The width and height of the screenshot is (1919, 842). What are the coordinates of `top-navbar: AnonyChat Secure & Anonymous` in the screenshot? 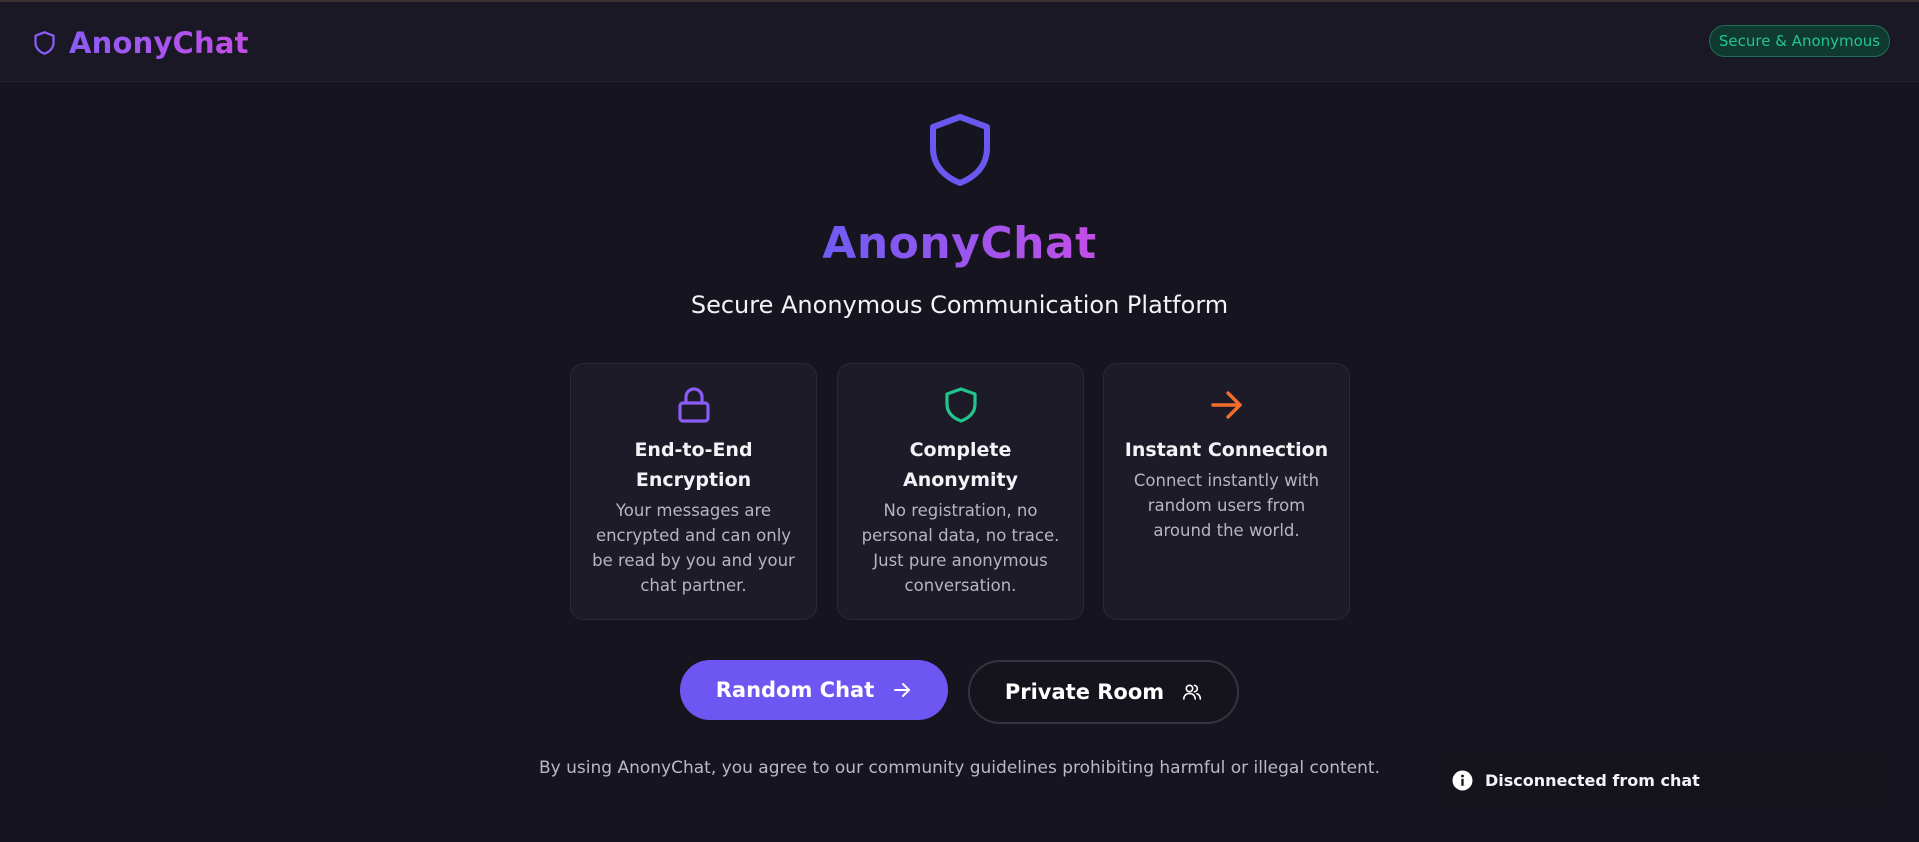 It's located at (959, 42).